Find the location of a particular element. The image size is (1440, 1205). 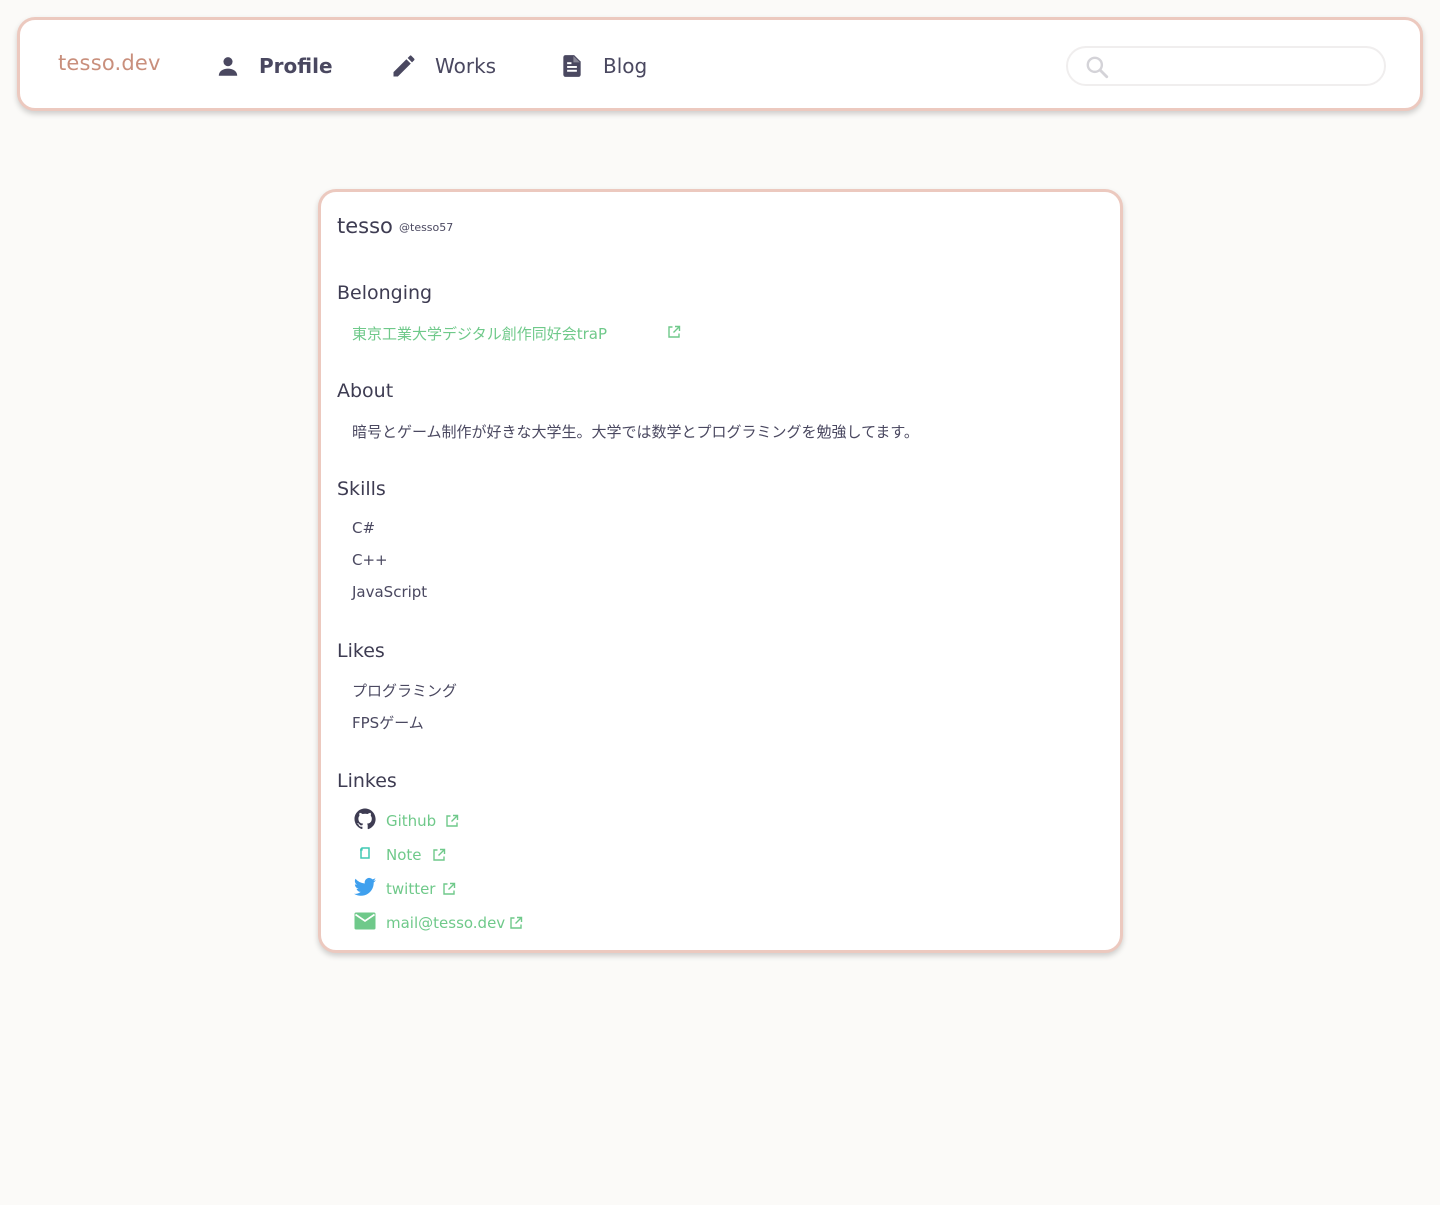

mail-icon is located at coordinates (365, 921).